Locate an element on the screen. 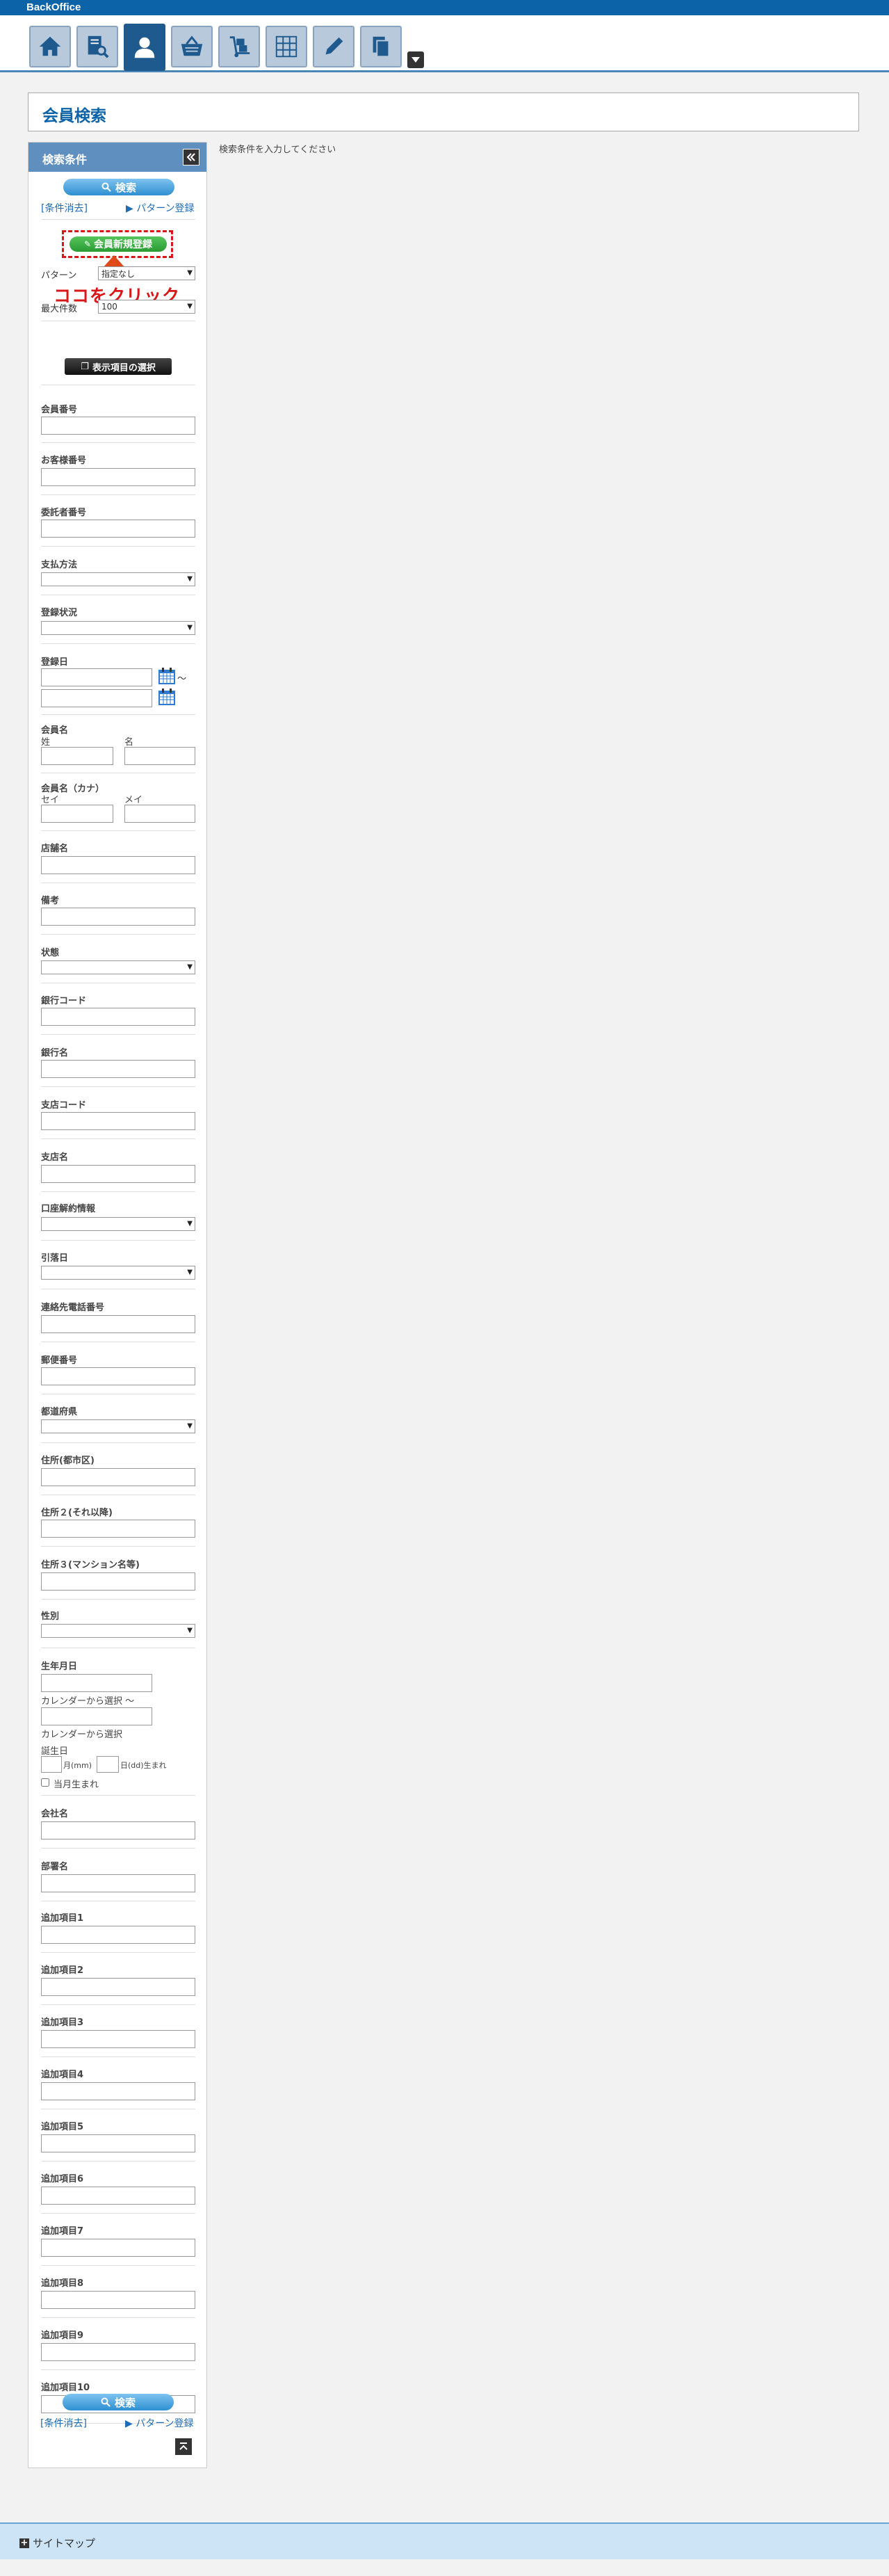 This screenshot has width=889, height=2576. extra-10-label: 追加項目10 is located at coordinates (65, 2388).